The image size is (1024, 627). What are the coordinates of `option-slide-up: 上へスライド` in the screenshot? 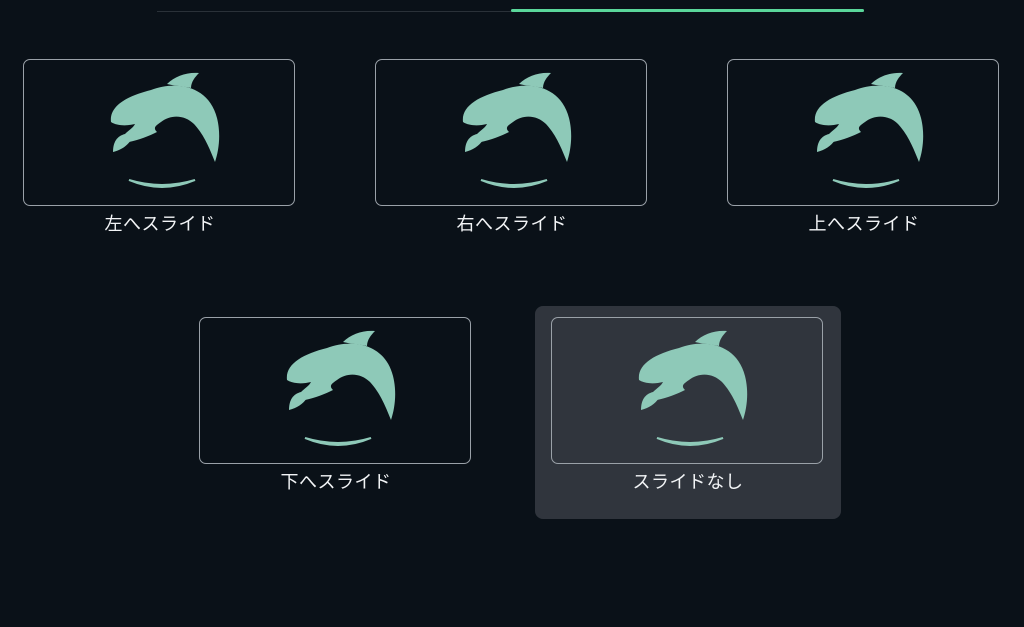 It's located at (864, 154).